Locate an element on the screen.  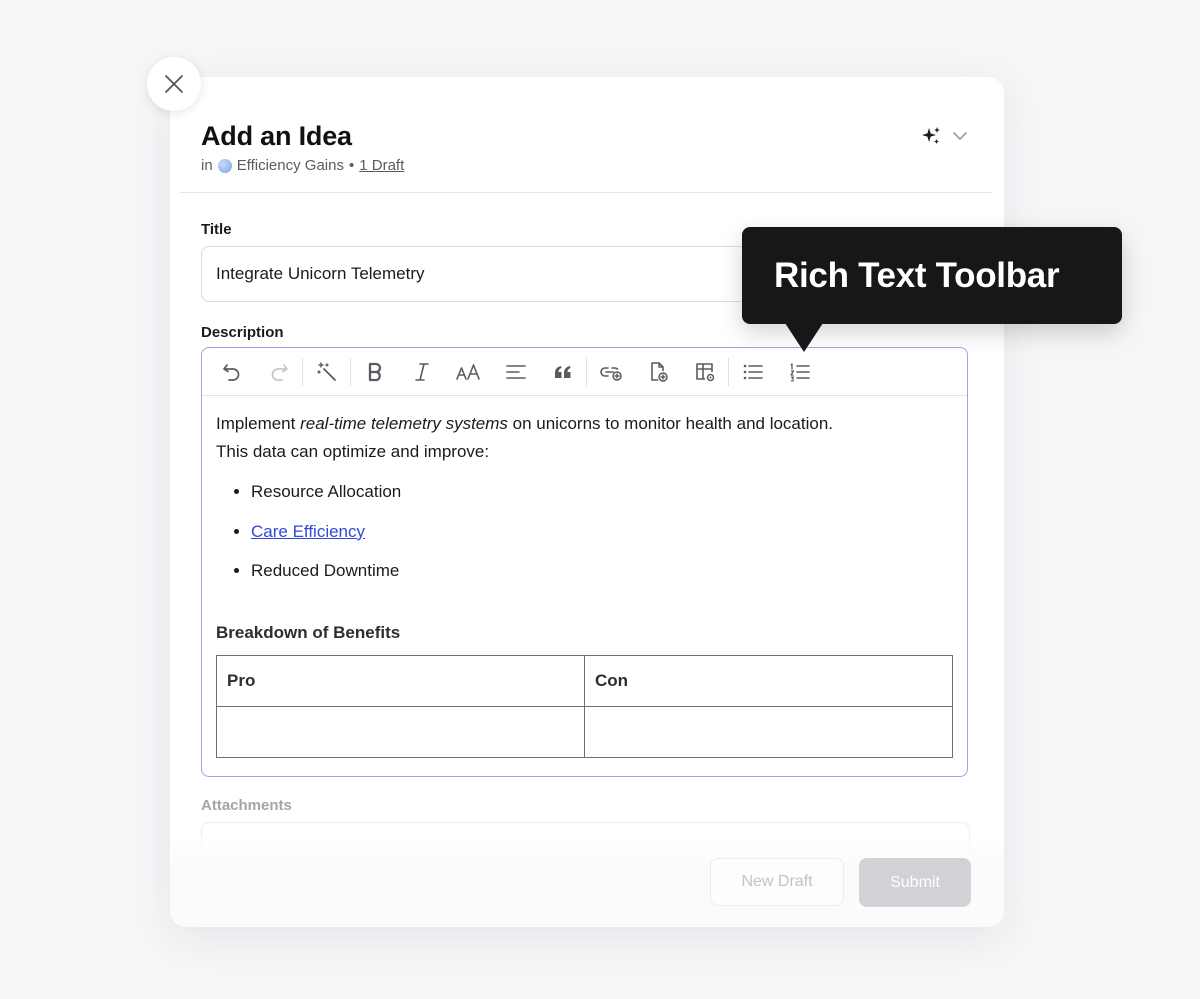
description-intro-line2: This data can optimize and improve: is located at coordinates (353, 451).